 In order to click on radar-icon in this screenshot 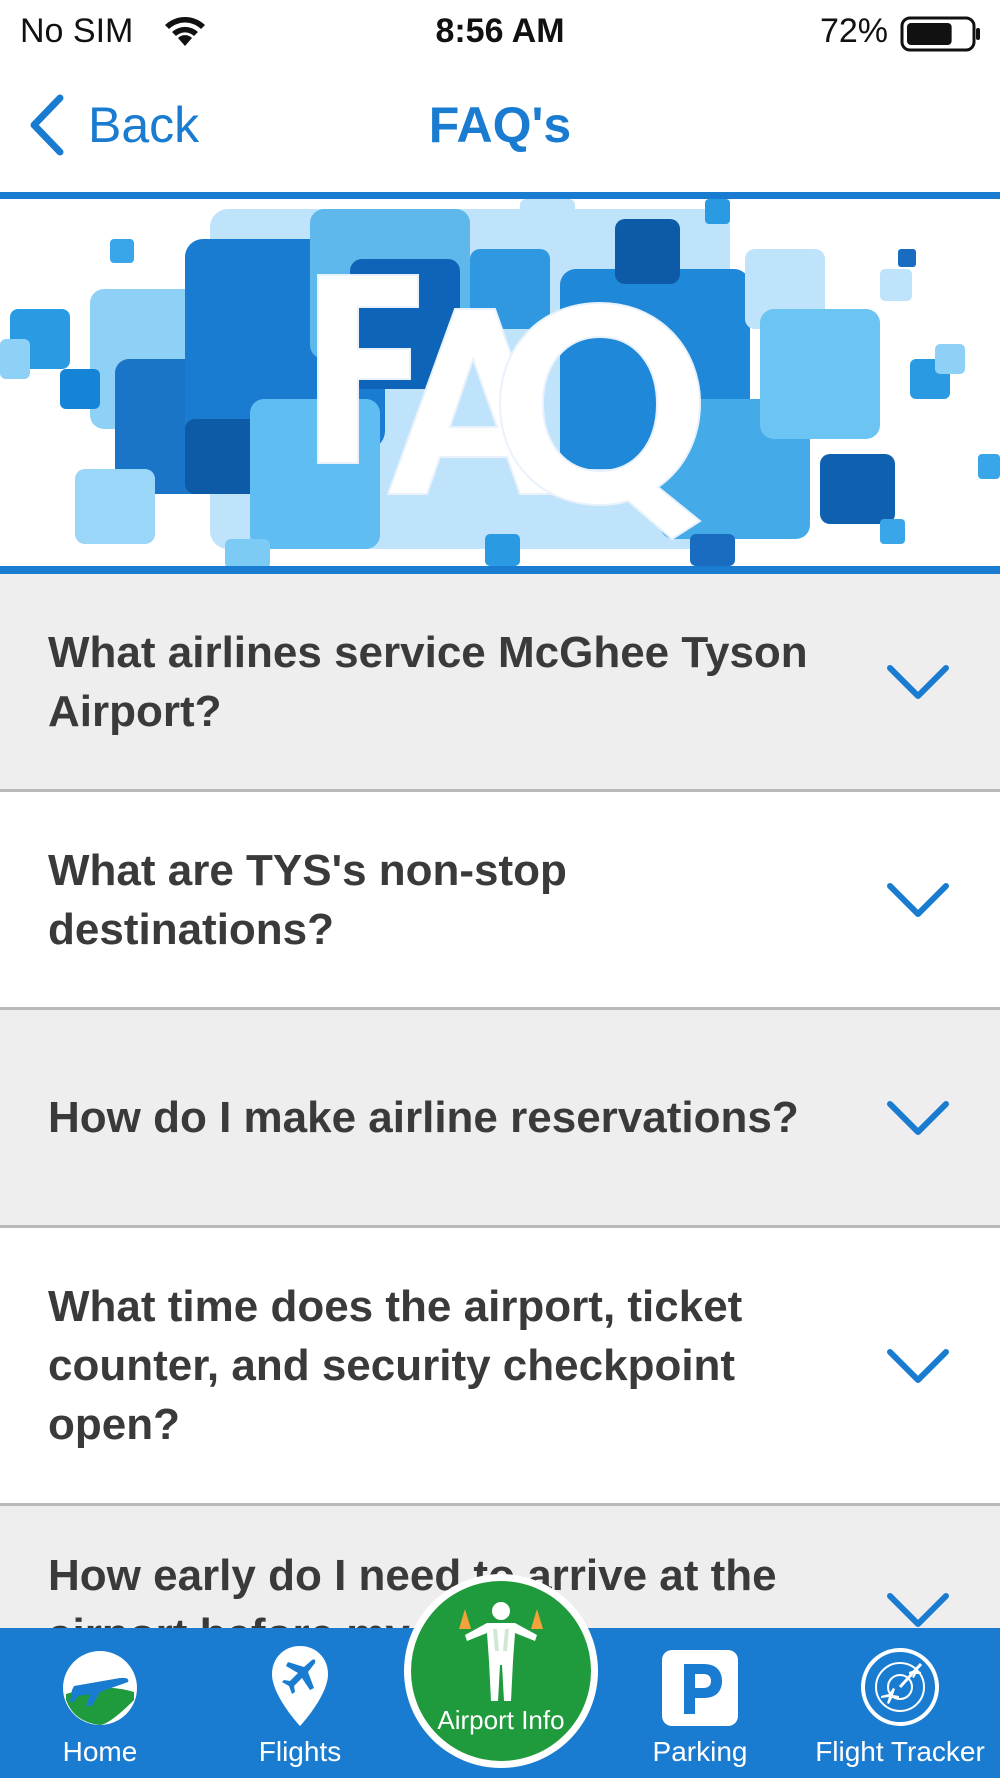, I will do `click(900, 1687)`.